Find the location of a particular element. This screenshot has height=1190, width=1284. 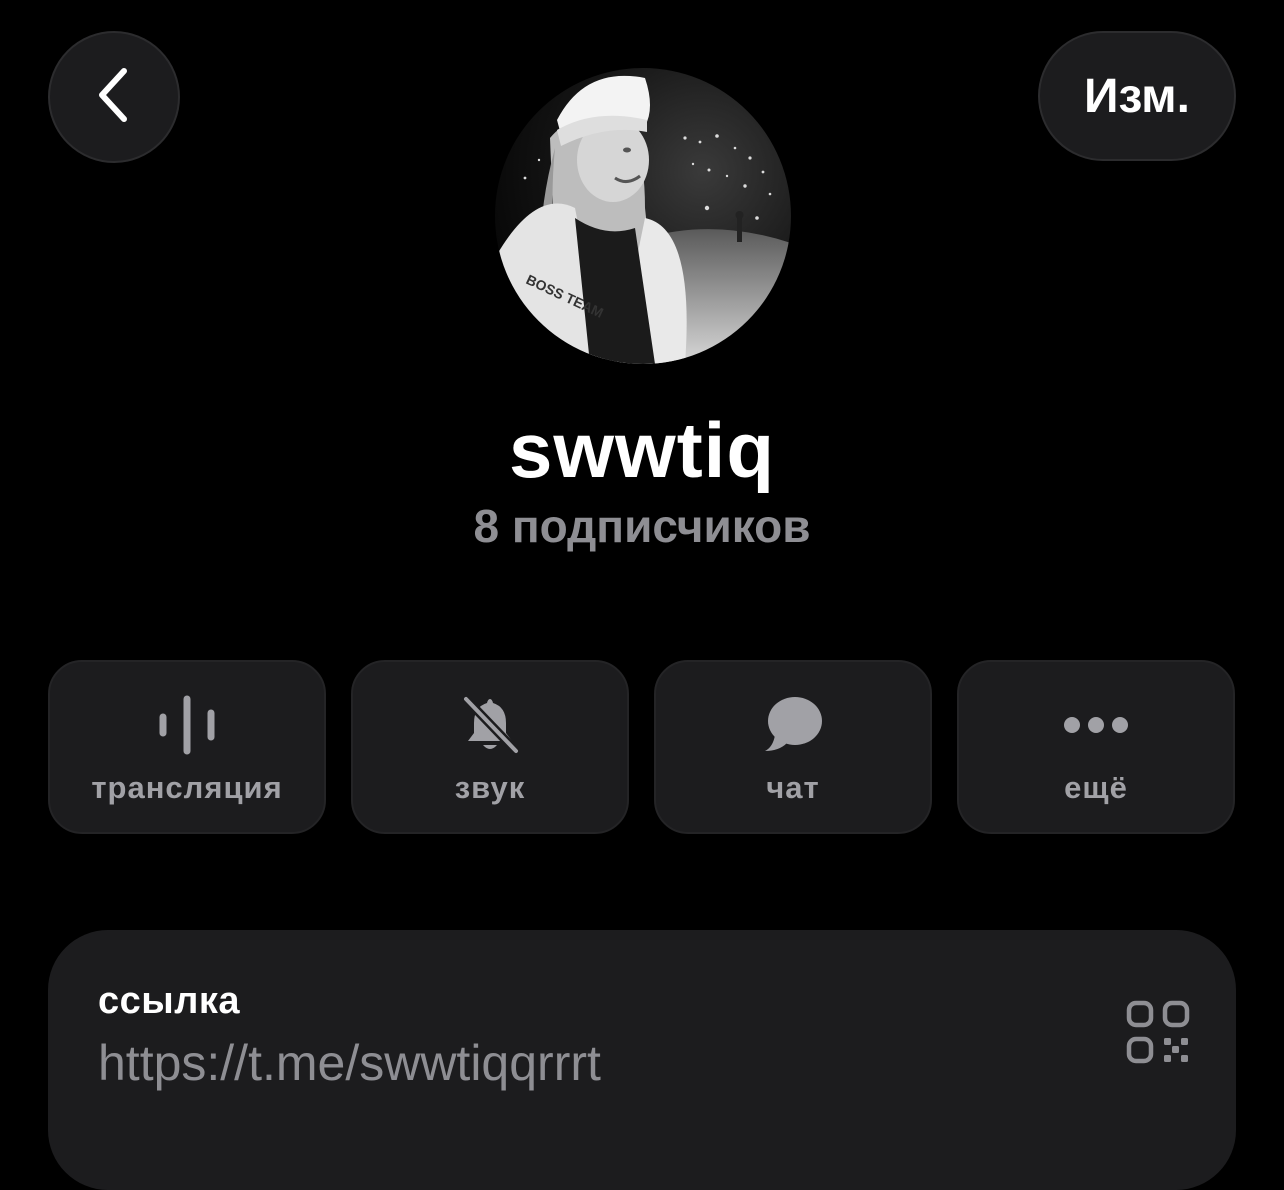

back-button is located at coordinates (114, 97).